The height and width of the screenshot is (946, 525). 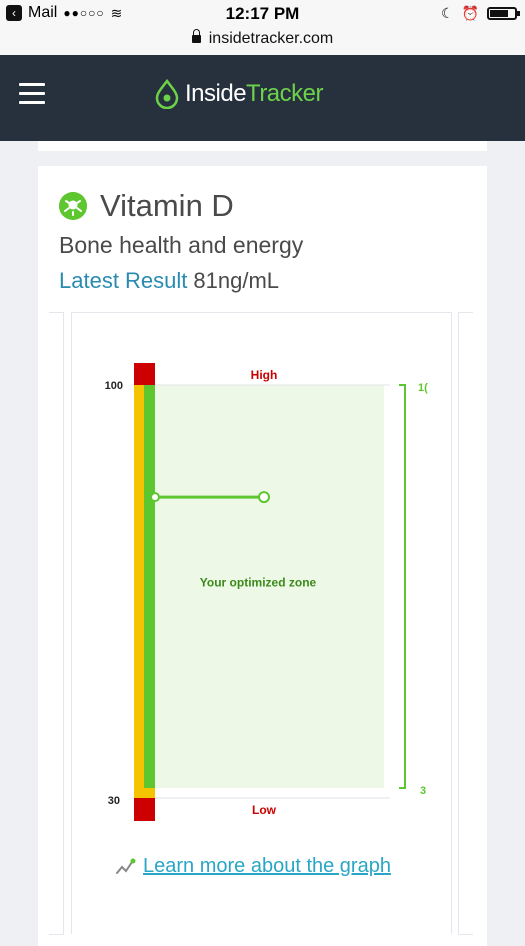 What do you see at coordinates (114, 801) in the screenshot?
I see `tick-label-min: 30` at bounding box center [114, 801].